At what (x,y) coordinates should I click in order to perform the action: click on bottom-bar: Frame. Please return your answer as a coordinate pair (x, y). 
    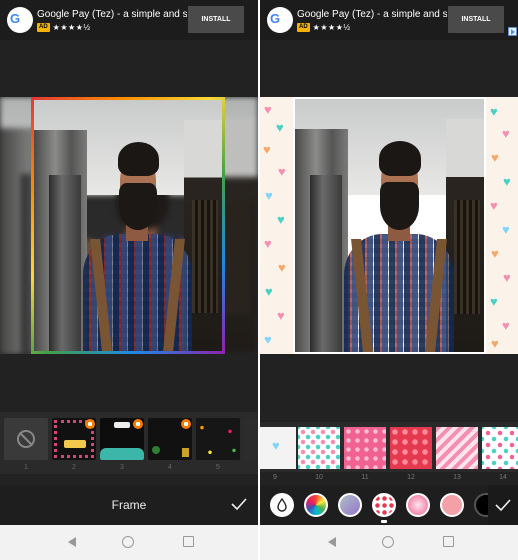
    Looking at the image, I should click on (129, 505).